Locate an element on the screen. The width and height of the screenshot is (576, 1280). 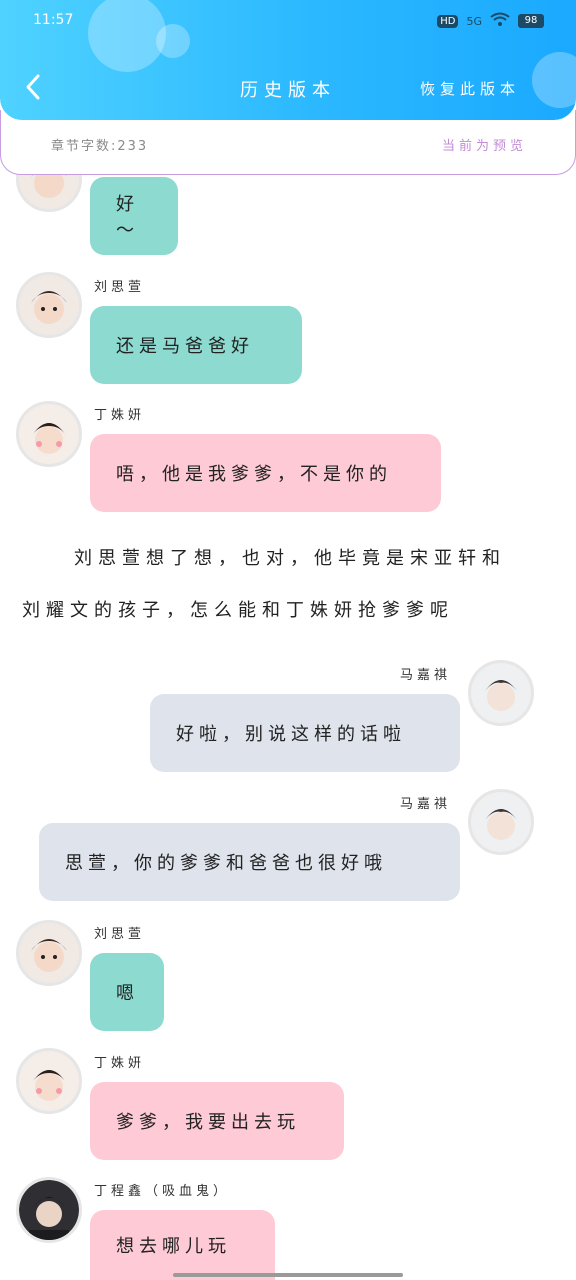
signal-icon: 5G is located at coordinates (474, 21).